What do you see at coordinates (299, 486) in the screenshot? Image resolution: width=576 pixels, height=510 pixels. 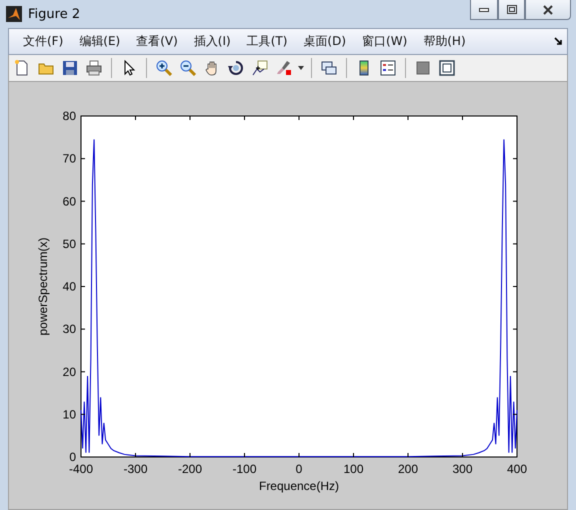 I see `x-axis-label: Frequence(Hz)` at bounding box center [299, 486].